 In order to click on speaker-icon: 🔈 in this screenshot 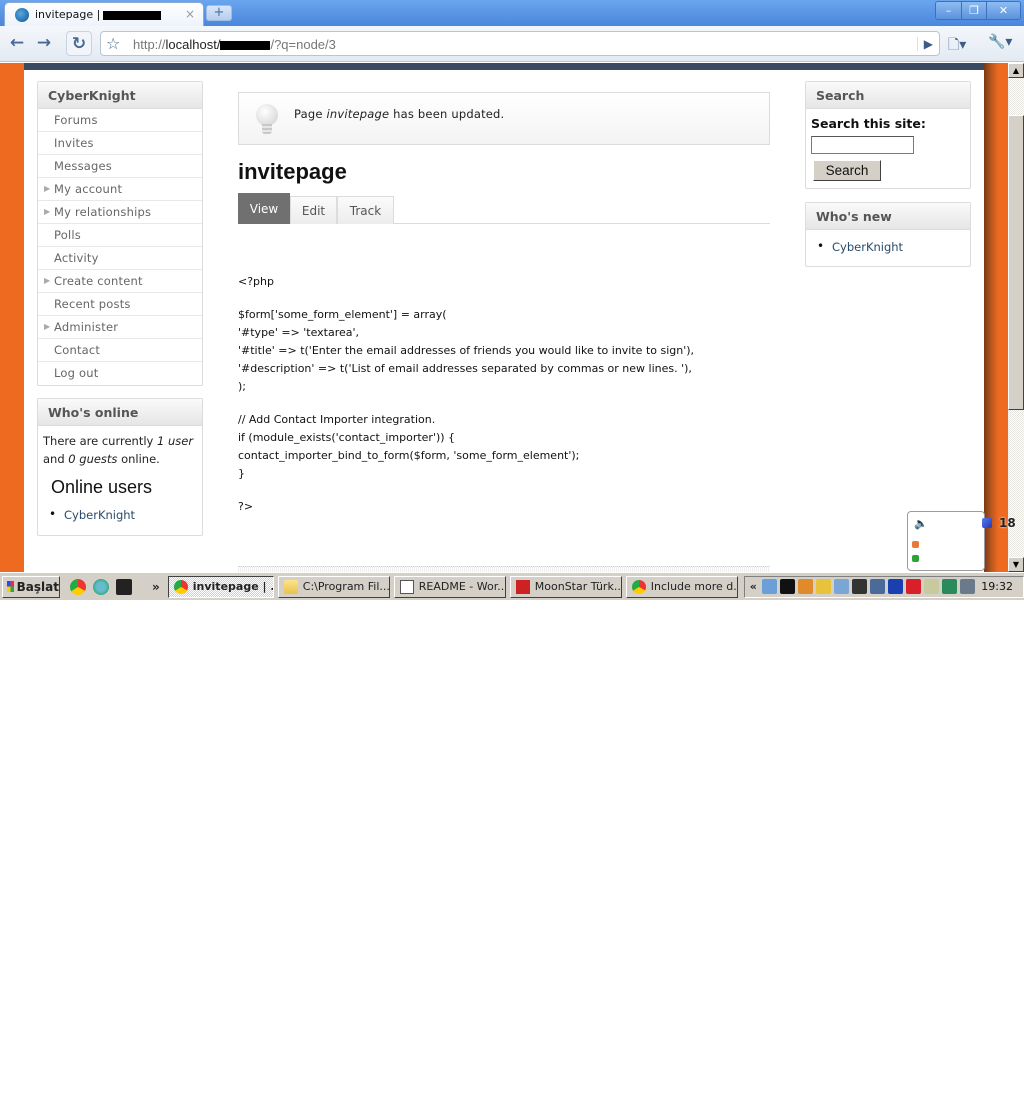, I will do `click(921, 523)`.